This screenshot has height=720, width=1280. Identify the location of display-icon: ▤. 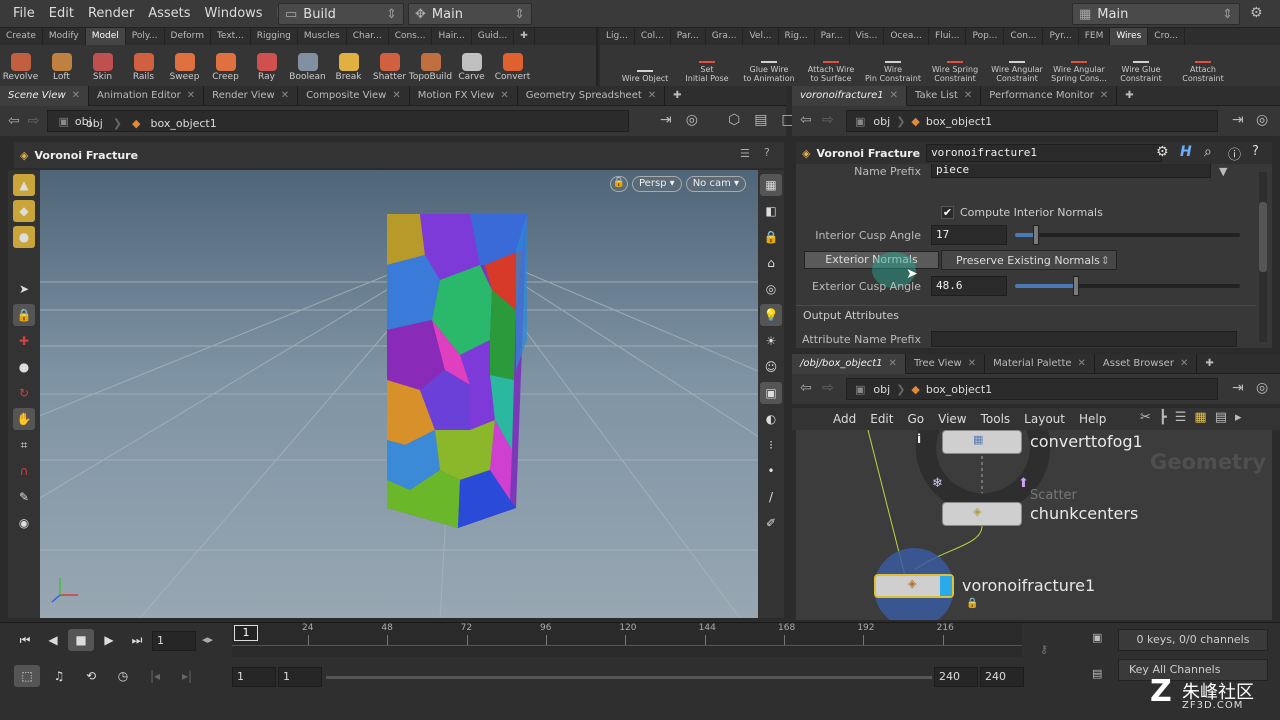
(760, 120).